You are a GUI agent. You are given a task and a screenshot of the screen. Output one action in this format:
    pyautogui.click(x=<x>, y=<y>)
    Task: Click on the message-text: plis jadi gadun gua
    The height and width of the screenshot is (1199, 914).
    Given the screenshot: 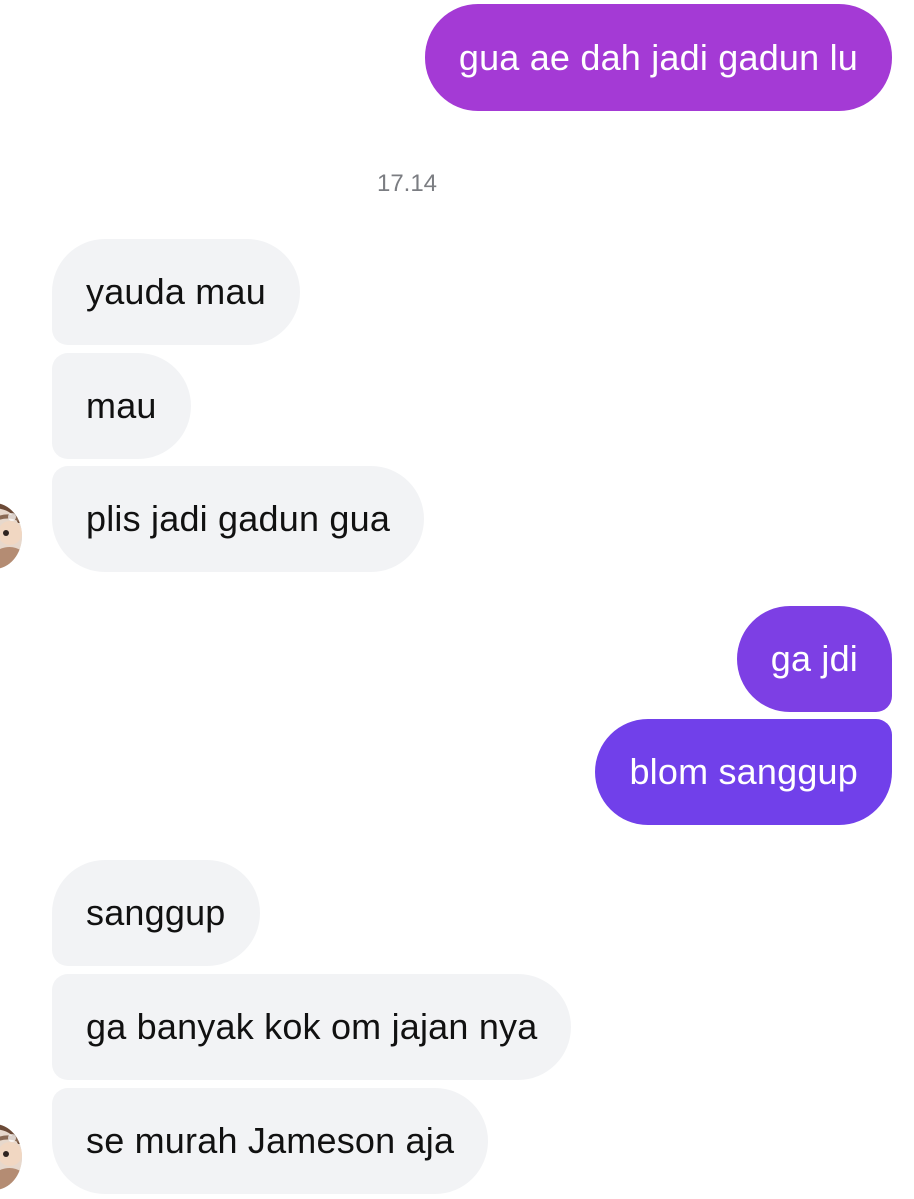 What is the action you would take?
    pyautogui.click(x=238, y=518)
    